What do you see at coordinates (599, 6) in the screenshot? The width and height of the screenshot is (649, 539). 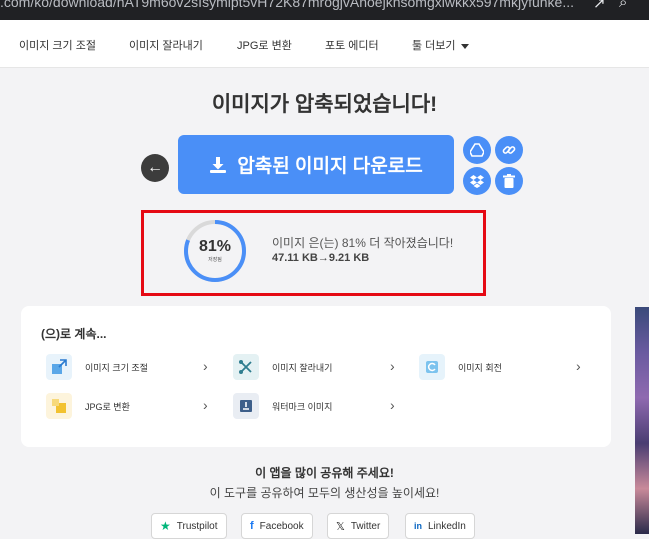 I see `share-page-icon: ↗` at bounding box center [599, 6].